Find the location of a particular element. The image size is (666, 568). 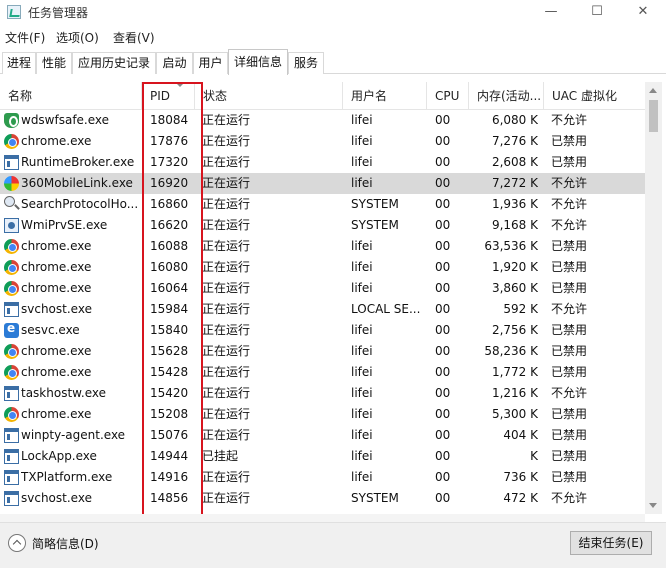

fewer-details-link: 简略信息(D) is located at coordinates (65, 543).